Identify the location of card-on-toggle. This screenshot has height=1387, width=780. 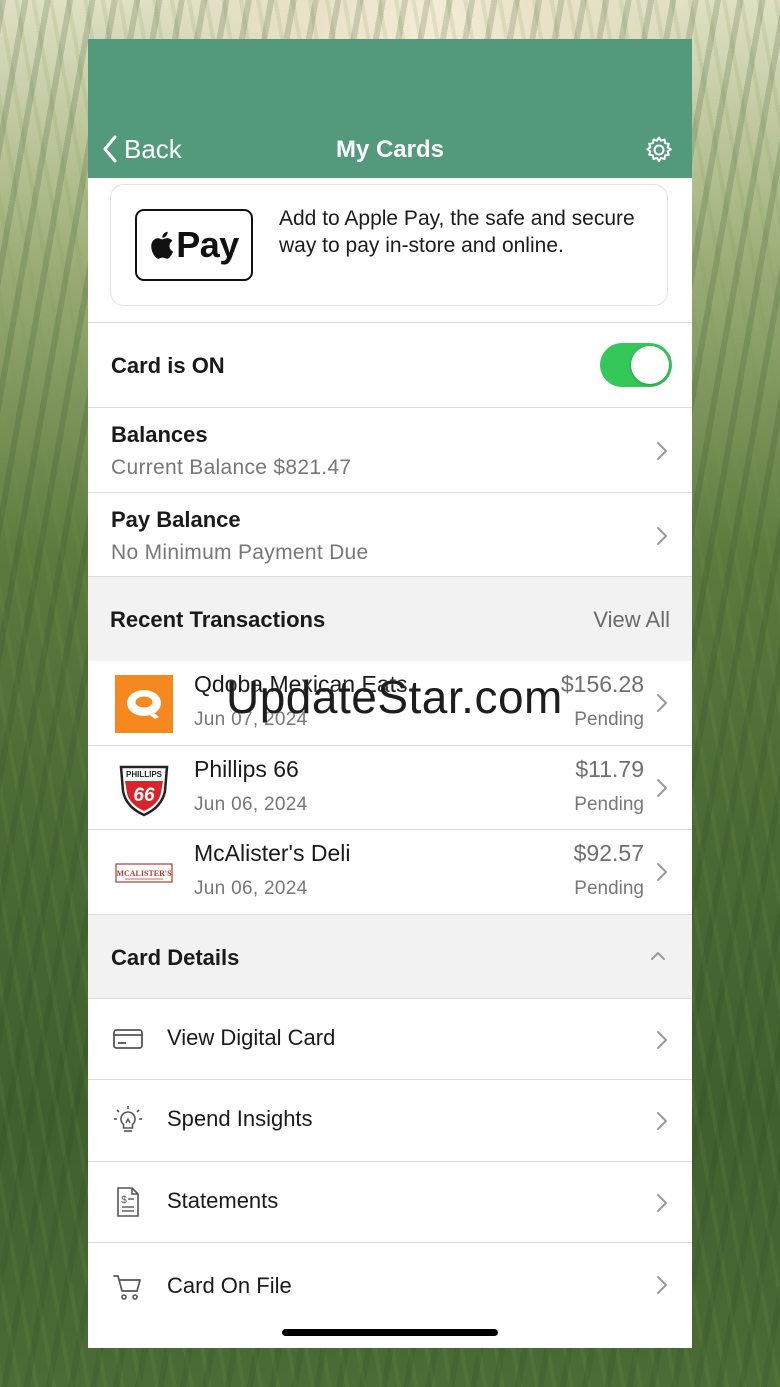
(636, 365).